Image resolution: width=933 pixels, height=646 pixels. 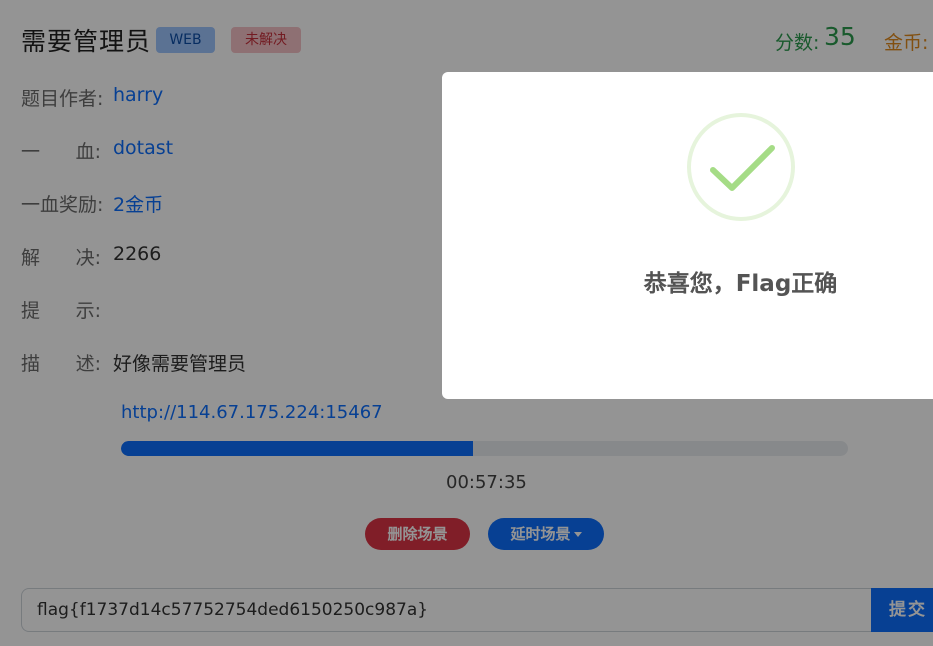 I want to click on success-check-icon, so click(x=741, y=167).